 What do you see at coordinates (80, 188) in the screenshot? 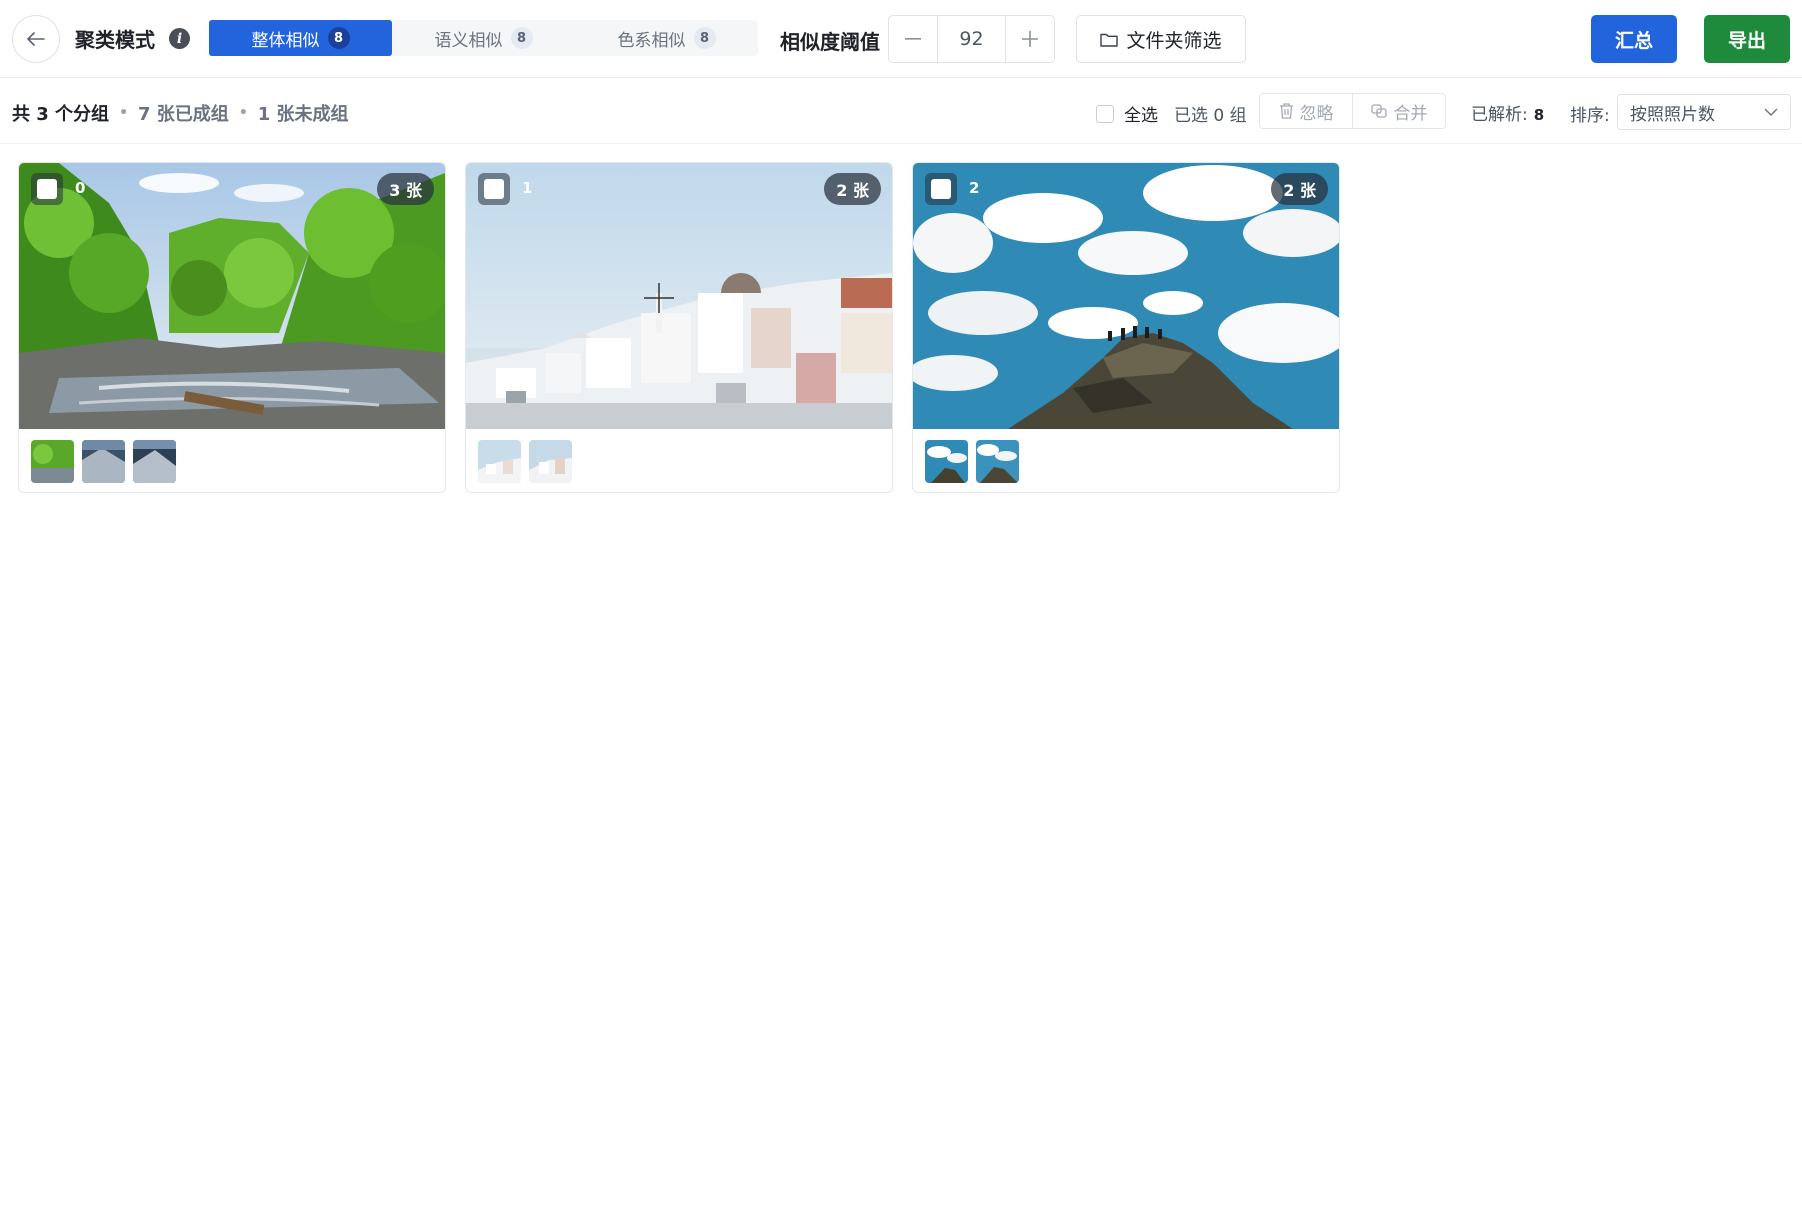
I see `group-index: 0` at bounding box center [80, 188].